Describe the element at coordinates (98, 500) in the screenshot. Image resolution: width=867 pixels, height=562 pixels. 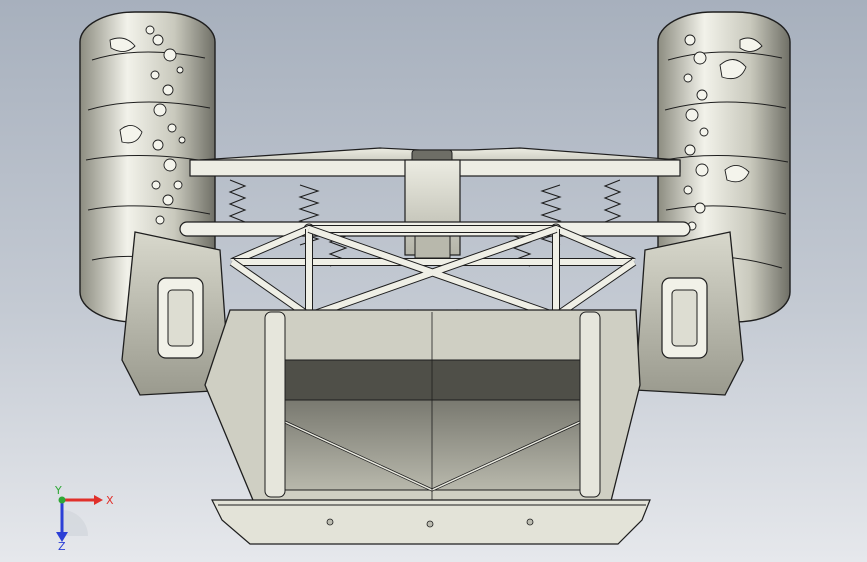
I see `x-axis-arrowhead` at that location.